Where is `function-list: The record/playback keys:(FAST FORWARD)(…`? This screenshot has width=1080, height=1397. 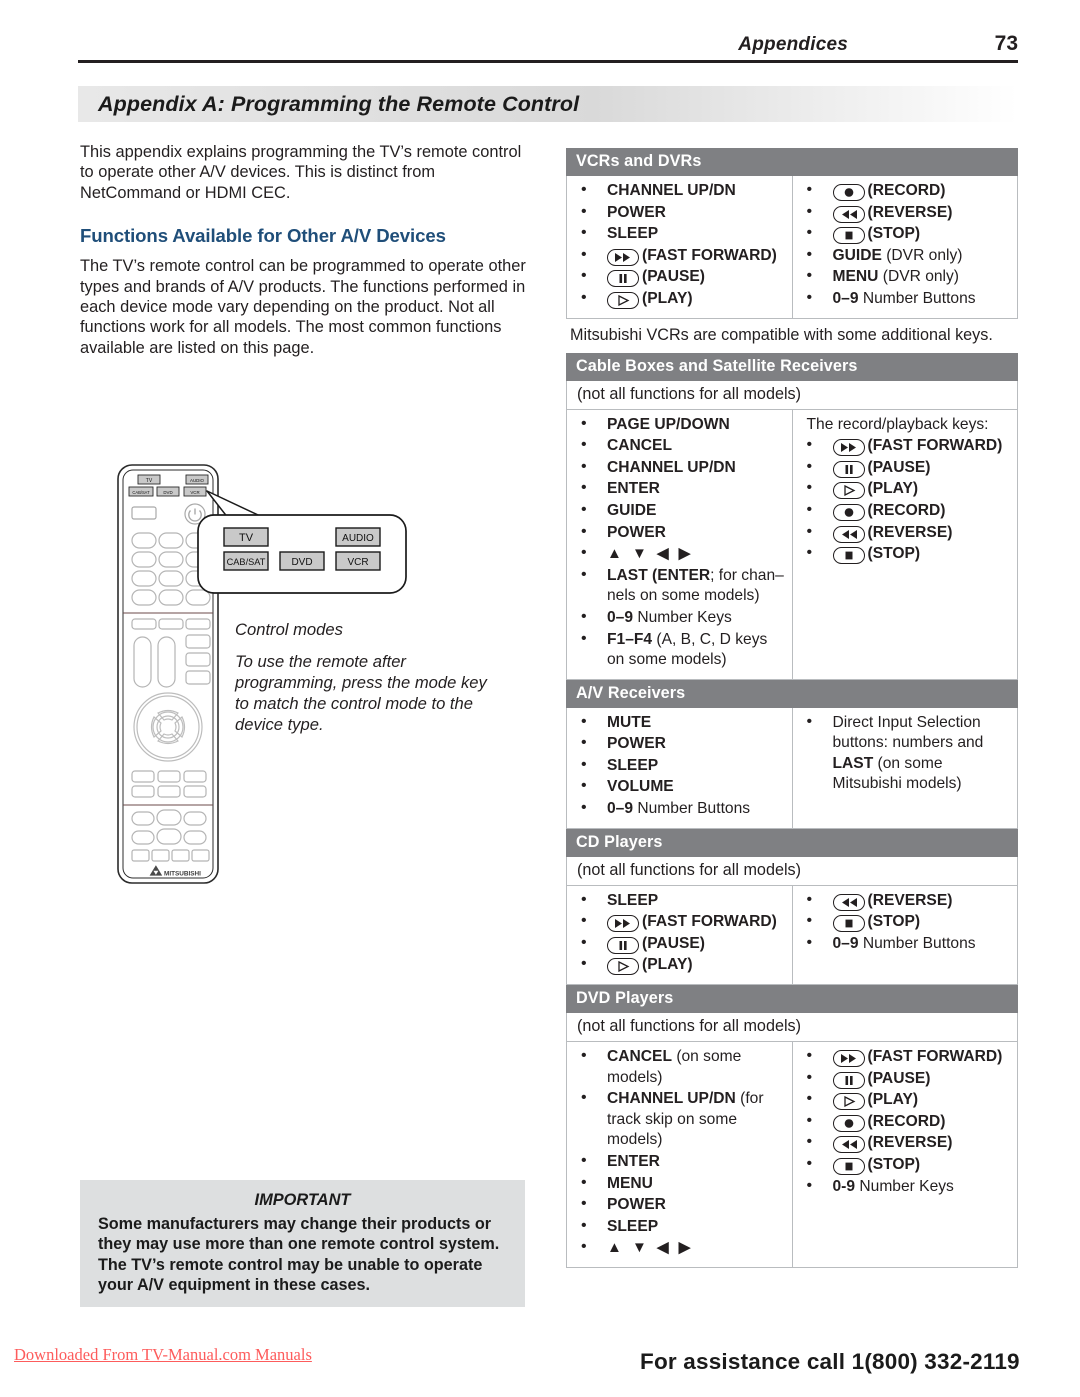
function-list: The record/playback keys:(FAST FORWARD)(… is located at coordinates (905, 490).